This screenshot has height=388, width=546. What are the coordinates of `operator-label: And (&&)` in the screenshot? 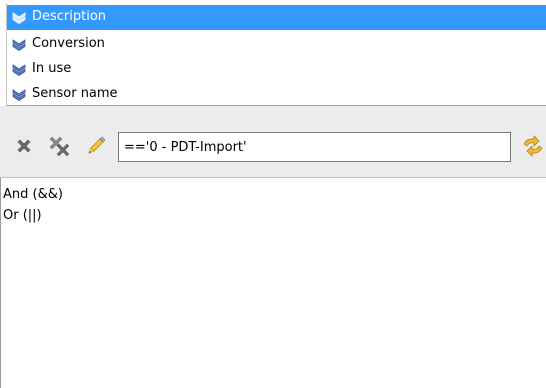 It's located at (33, 194).